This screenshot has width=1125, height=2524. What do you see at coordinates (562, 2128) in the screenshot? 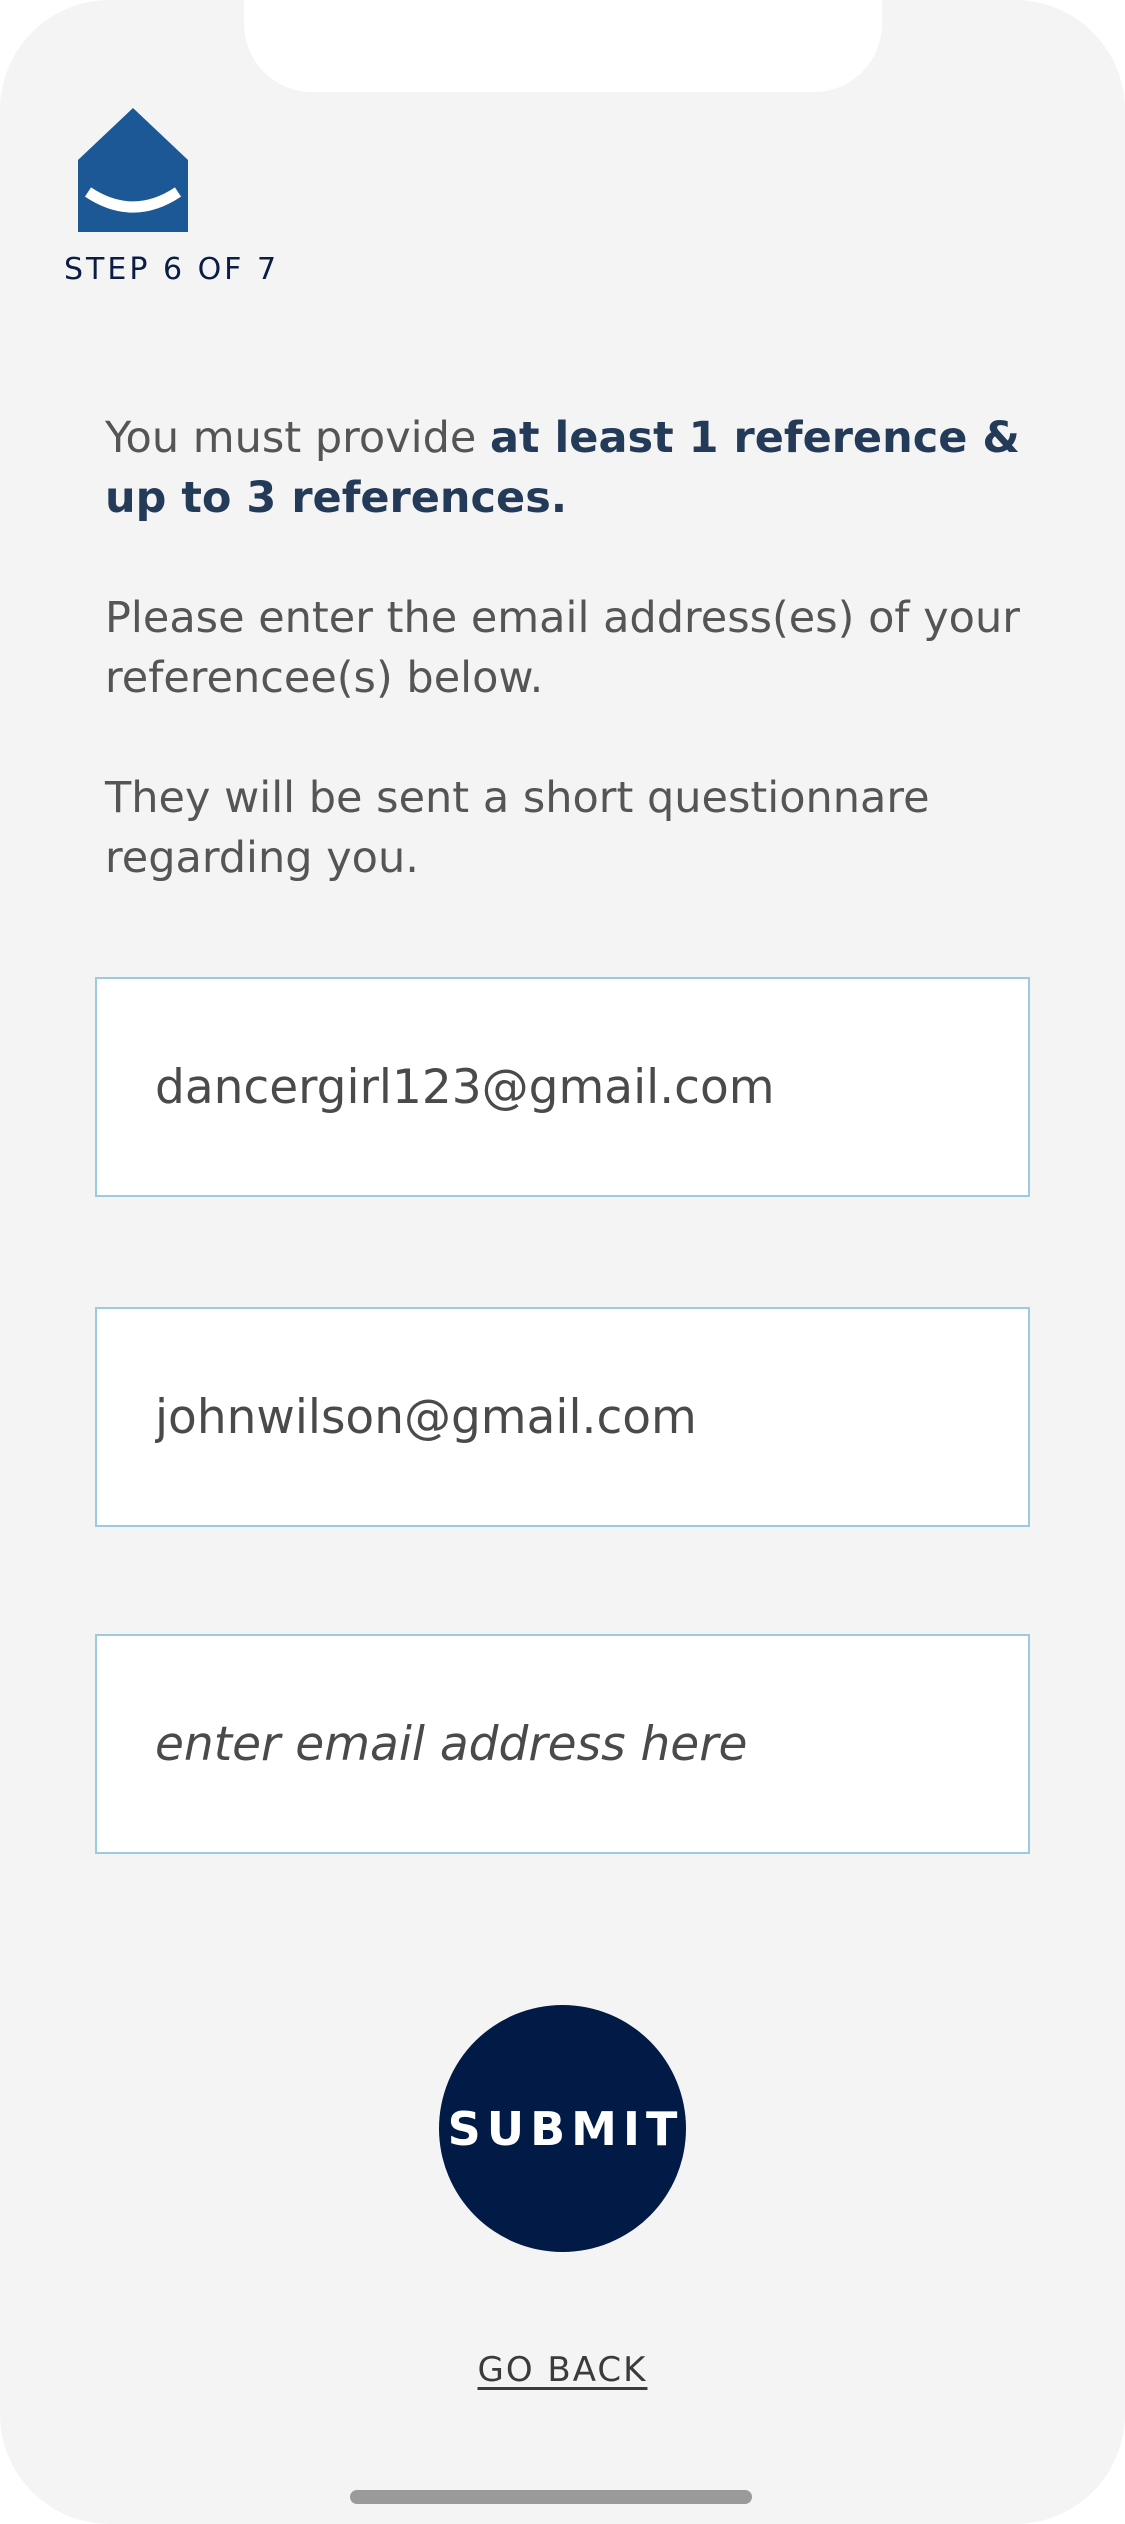
I see `submit-button: SUBMIT` at bounding box center [562, 2128].